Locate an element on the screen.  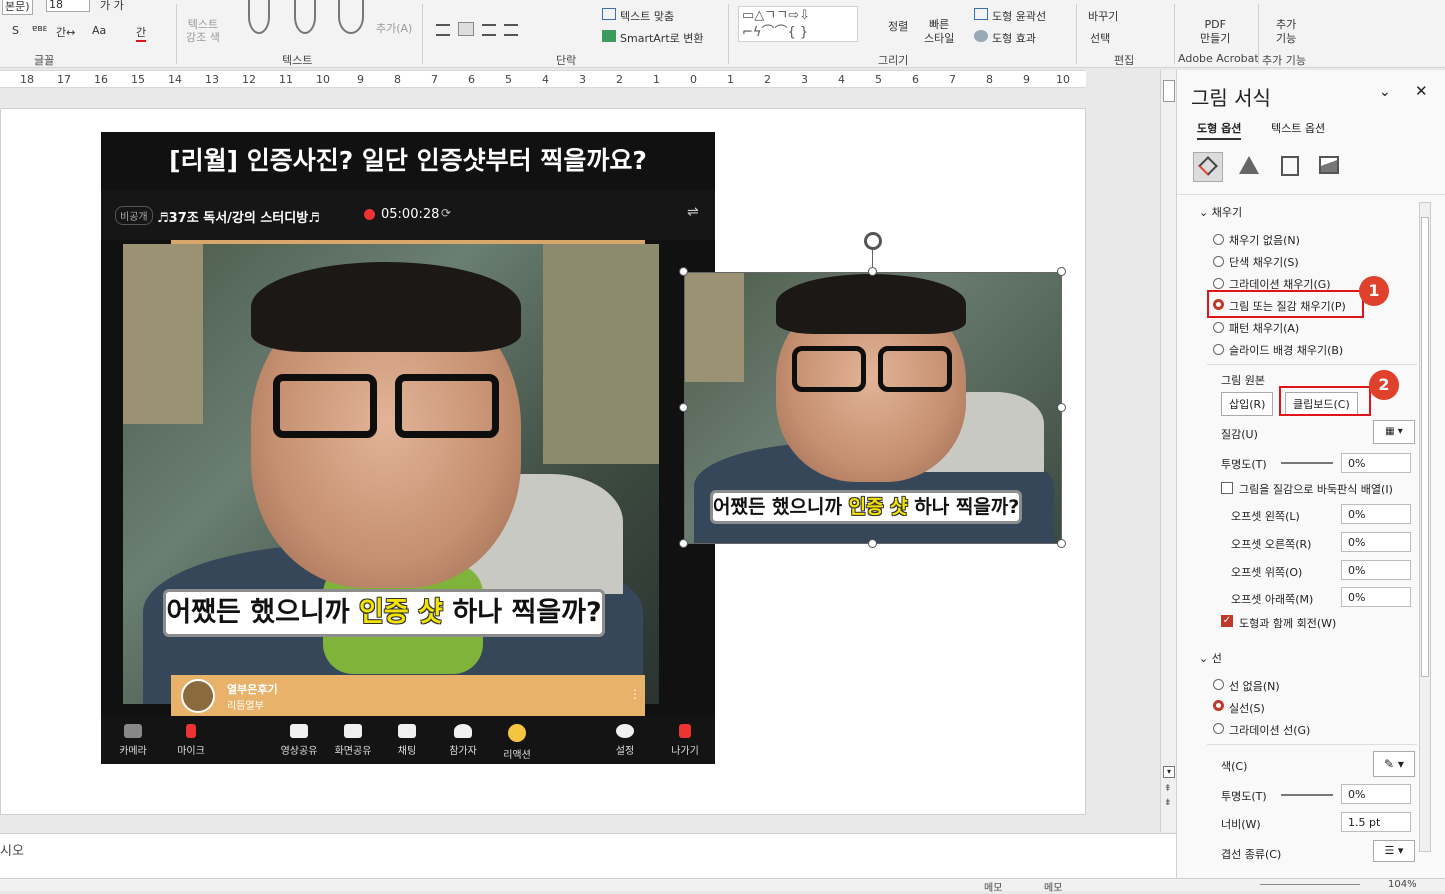
settings-sliders-icon: ⇌ is located at coordinates (693, 212).